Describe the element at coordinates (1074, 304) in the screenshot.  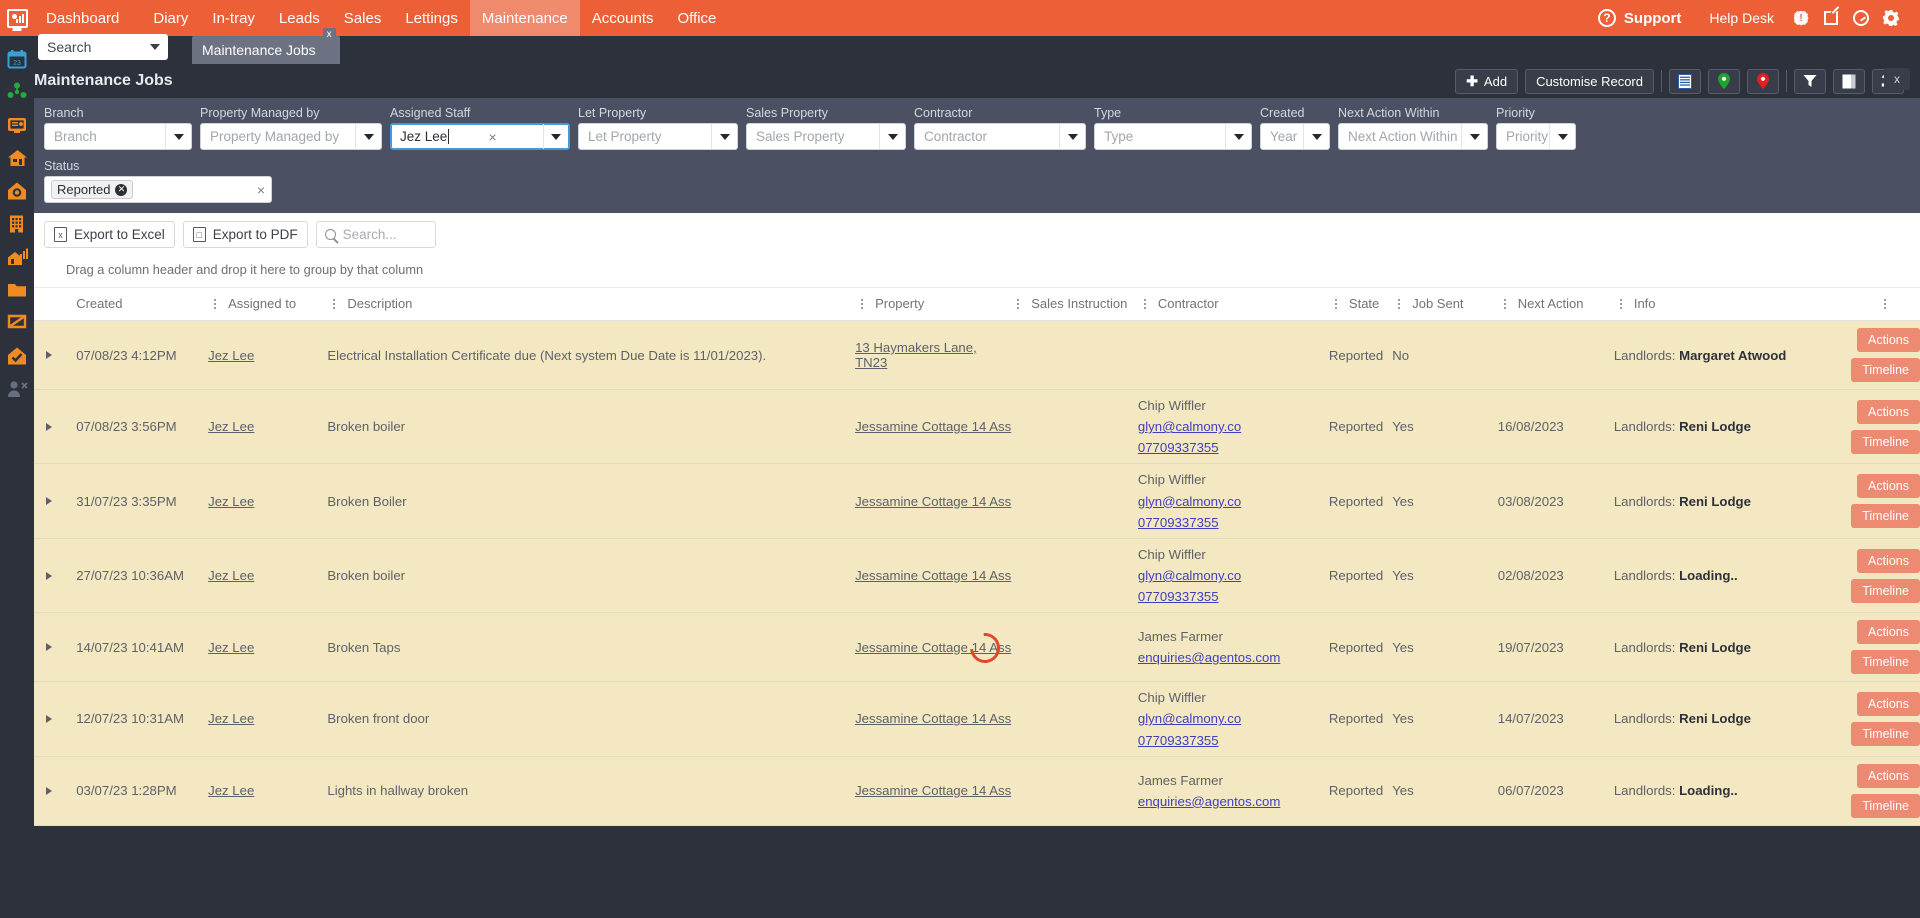
I see `header-sales-instruction: Sales Instruction` at that location.